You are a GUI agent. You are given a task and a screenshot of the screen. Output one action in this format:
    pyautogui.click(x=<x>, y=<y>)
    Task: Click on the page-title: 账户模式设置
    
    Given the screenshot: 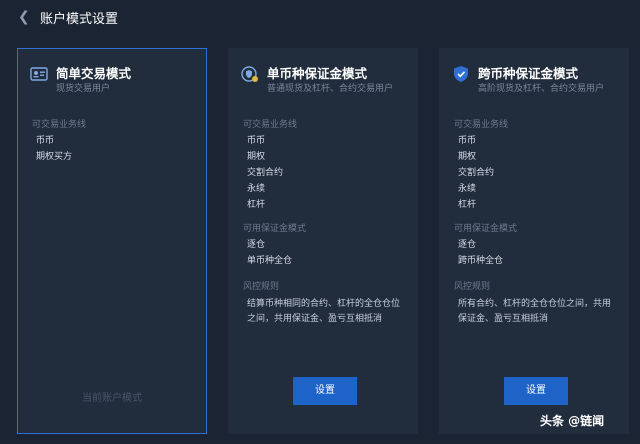 What is the action you would take?
    pyautogui.click(x=79, y=19)
    